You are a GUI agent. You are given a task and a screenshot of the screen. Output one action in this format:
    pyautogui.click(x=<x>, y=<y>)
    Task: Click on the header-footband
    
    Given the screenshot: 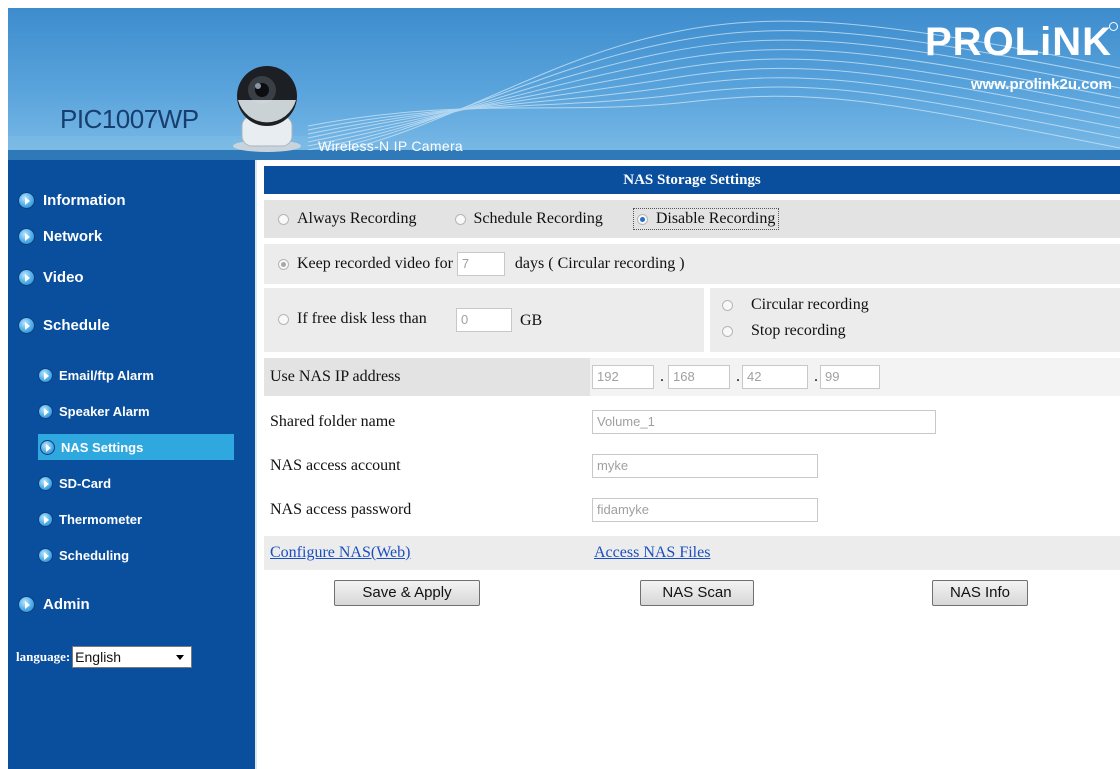 What is the action you would take?
    pyautogui.click(x=564, y=155)
    